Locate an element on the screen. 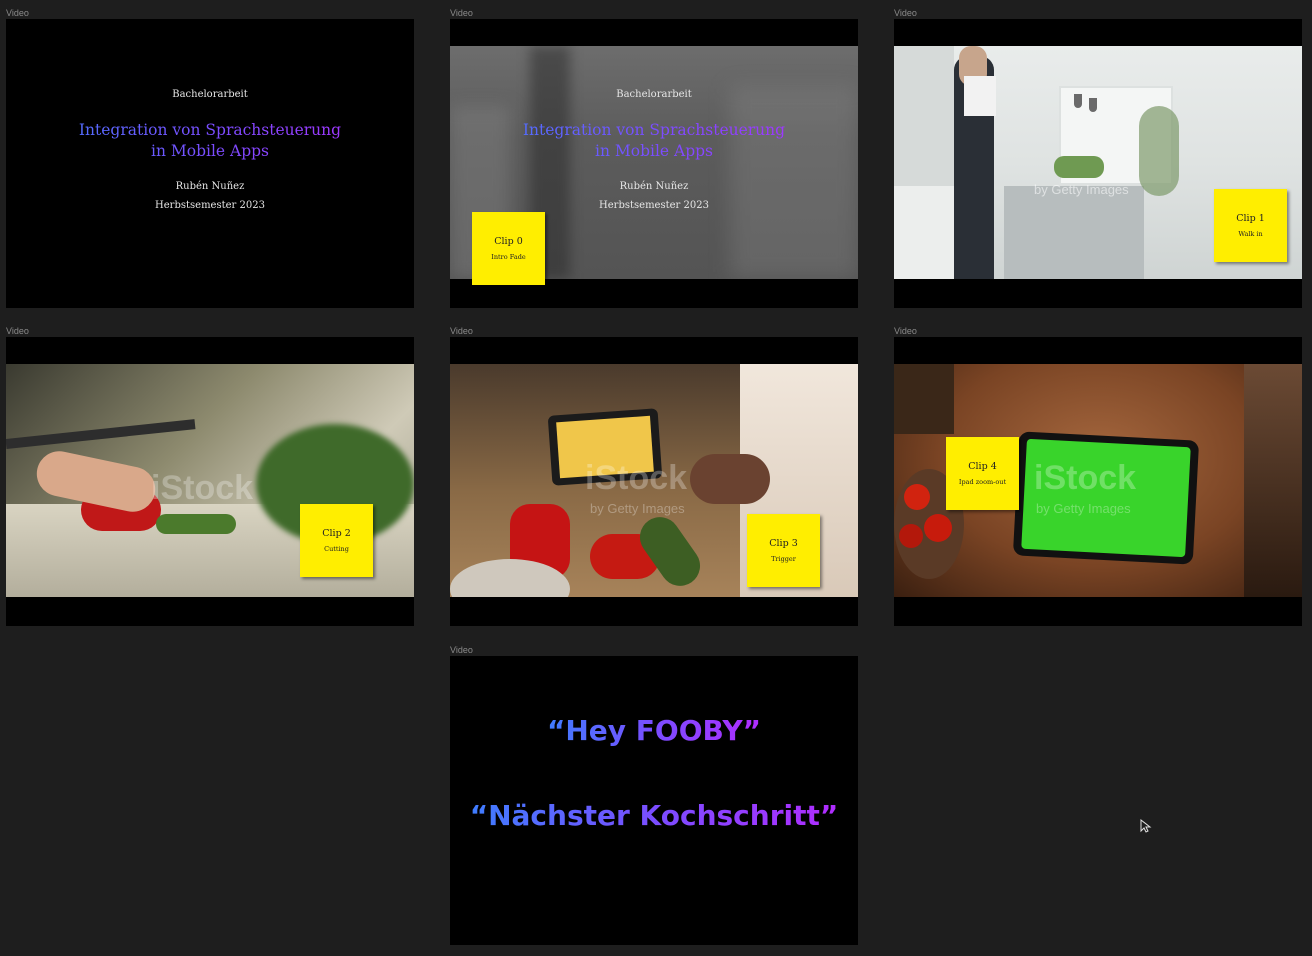 This screenshot has height=956, width=1312. sticky-clip-desc: Trigger is located at coordinates (783, 559).